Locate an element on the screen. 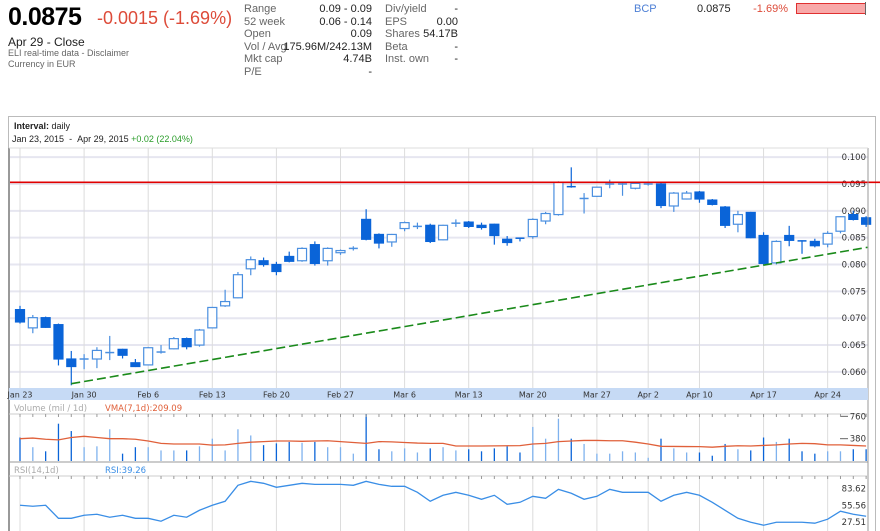  volume-tick-label: 760 is located at coordinates (858, 417).